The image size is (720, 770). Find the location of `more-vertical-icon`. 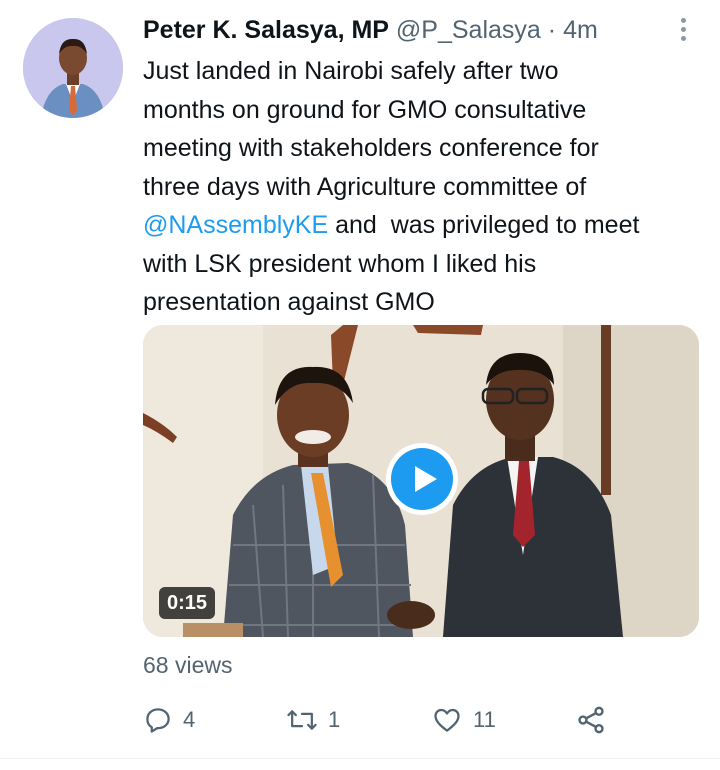

more-vertical-icon is located at coordinates (683, 28).